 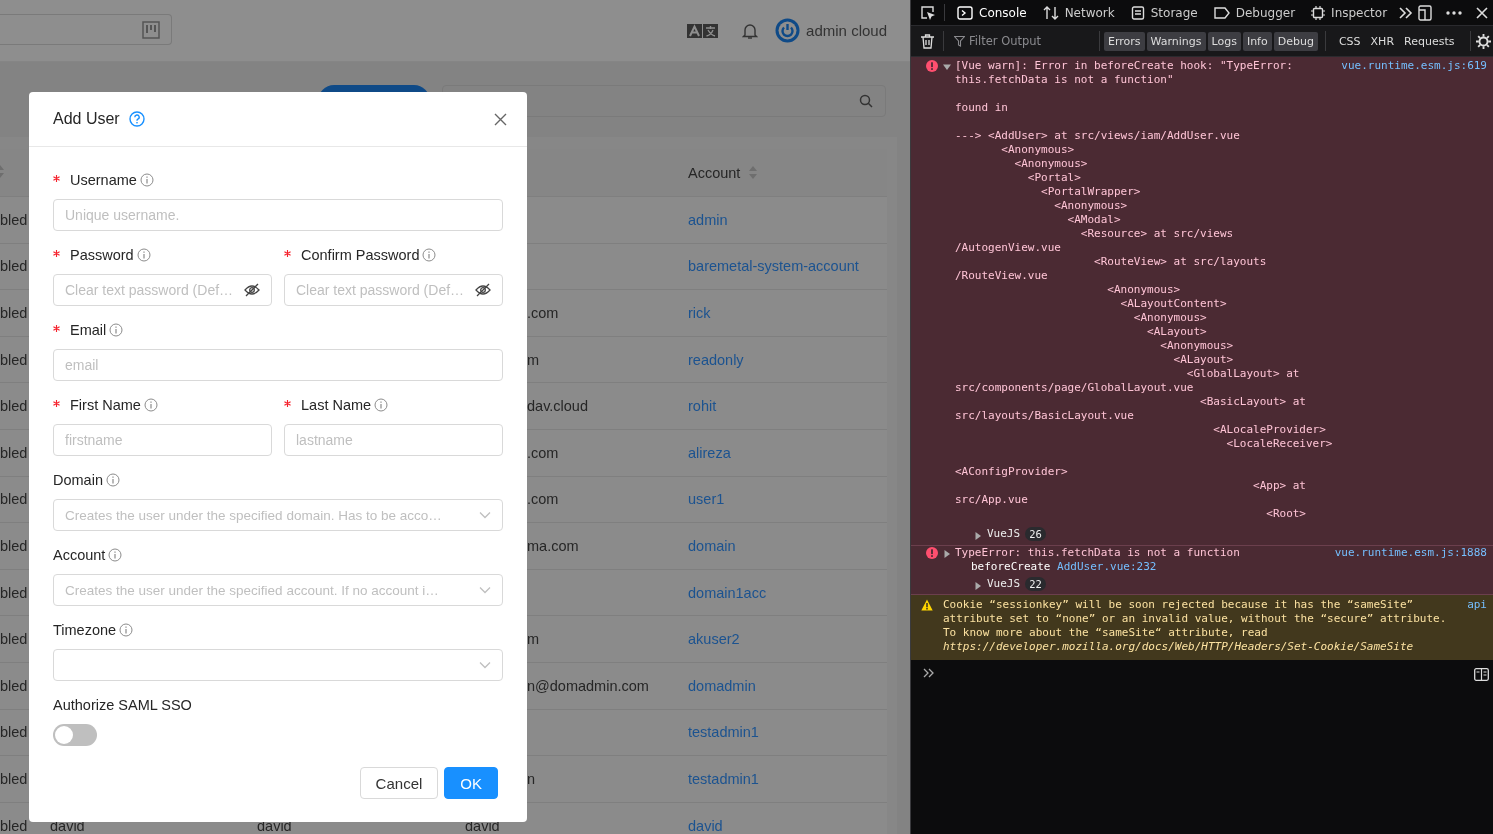 I want to click on board-icon, so click(x=151, y=29).